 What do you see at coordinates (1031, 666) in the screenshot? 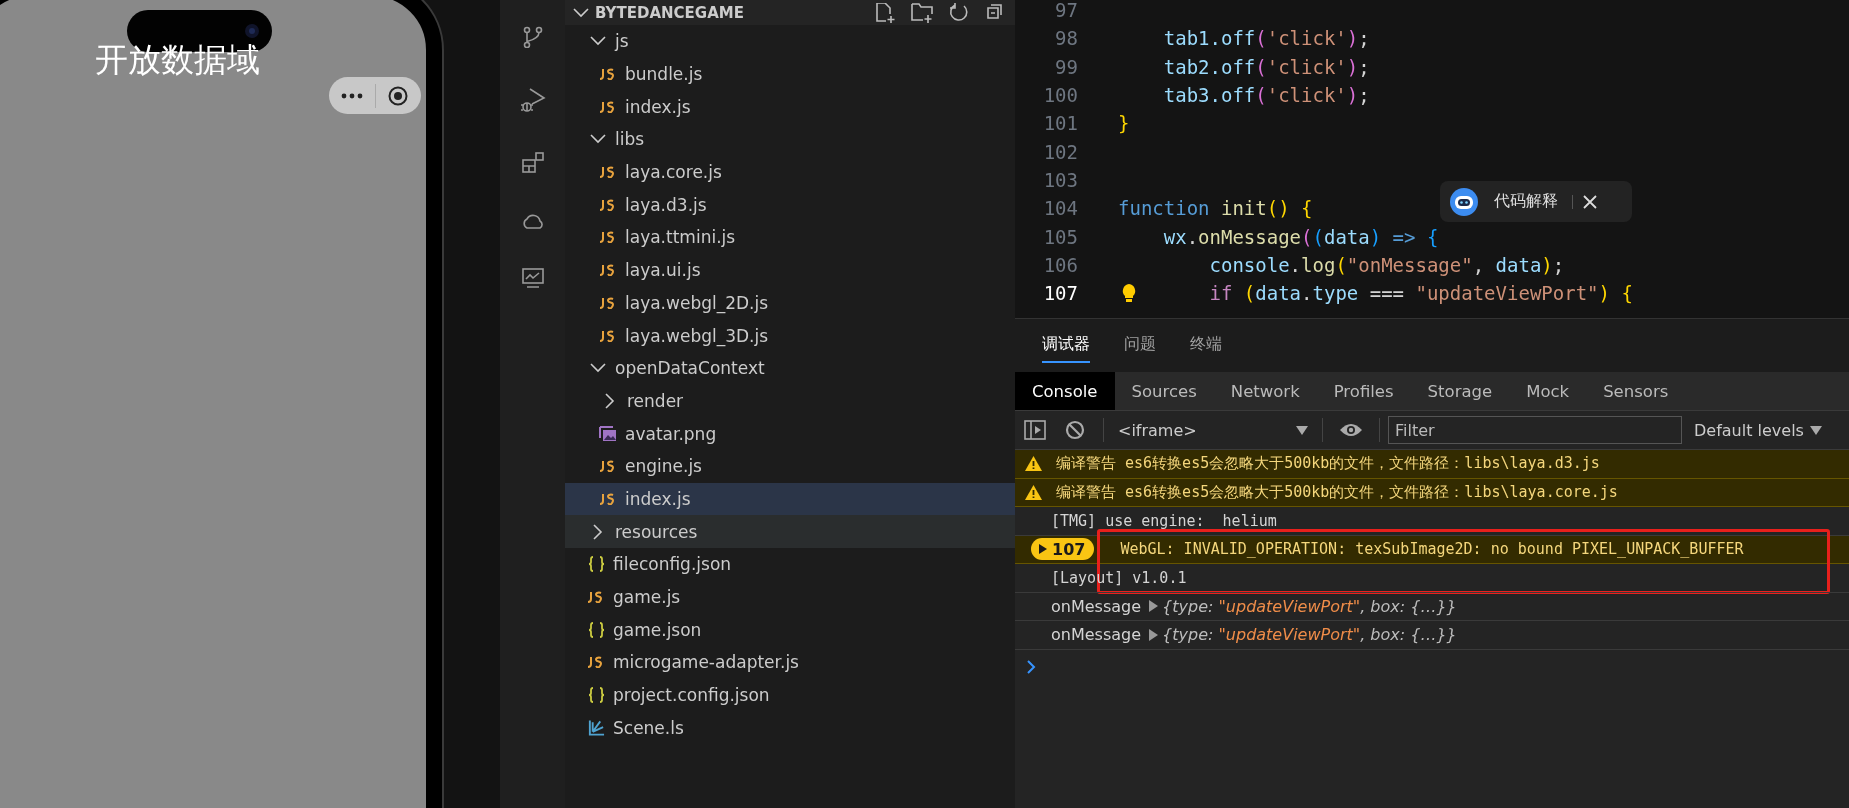
I see `prompt-chevron-icon` at bounding box center [1031, 666].